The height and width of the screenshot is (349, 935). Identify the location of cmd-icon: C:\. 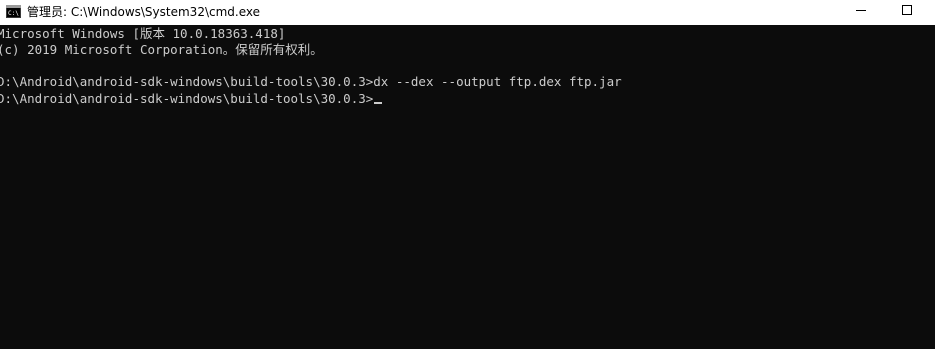
(13, 11).